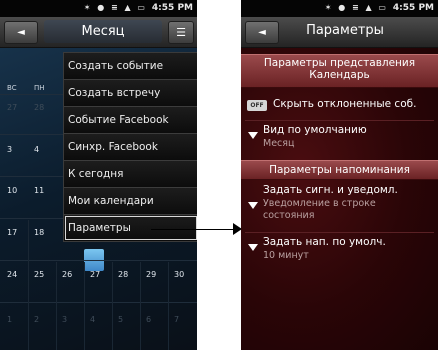  What do you see at coordinates (148, 319) in the screenshot?
I see `day-cell: 6` at bounding box center [148, 319].